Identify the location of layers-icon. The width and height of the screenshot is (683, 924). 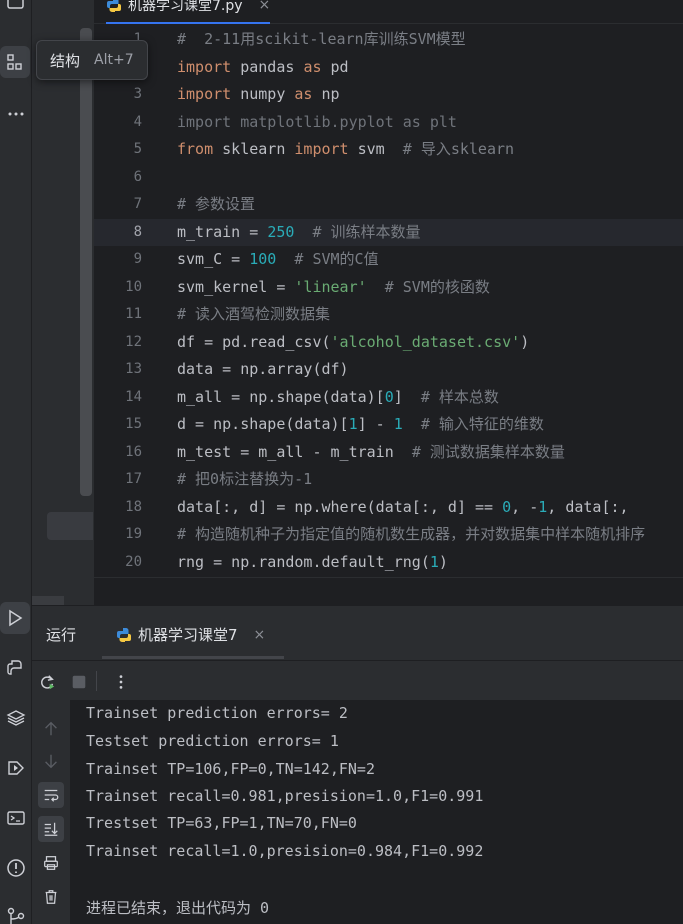
(16, 718).